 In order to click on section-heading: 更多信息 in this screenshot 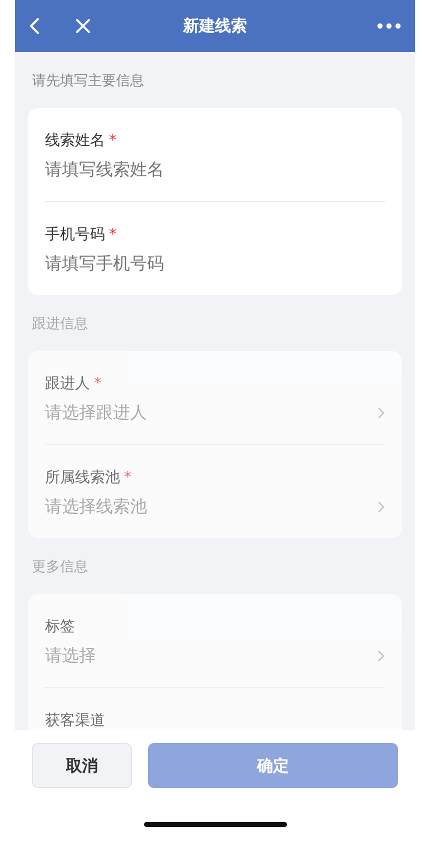, I will do `click(60, 567)`.